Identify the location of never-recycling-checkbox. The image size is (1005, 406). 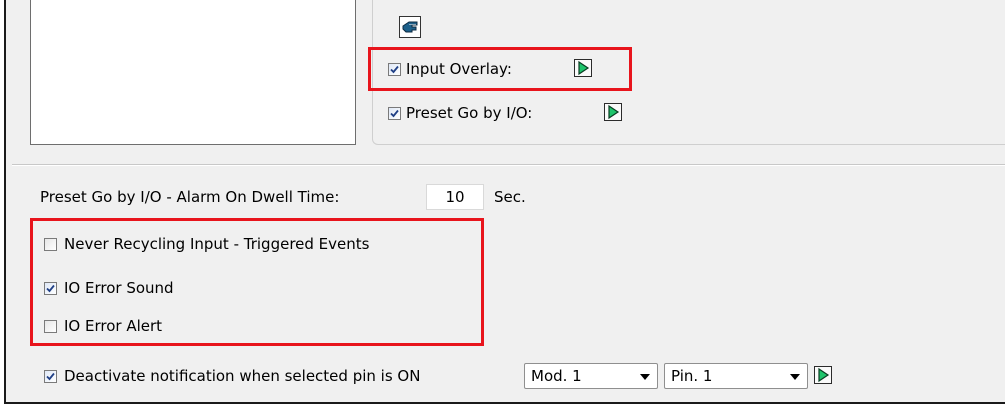
(50, 244).